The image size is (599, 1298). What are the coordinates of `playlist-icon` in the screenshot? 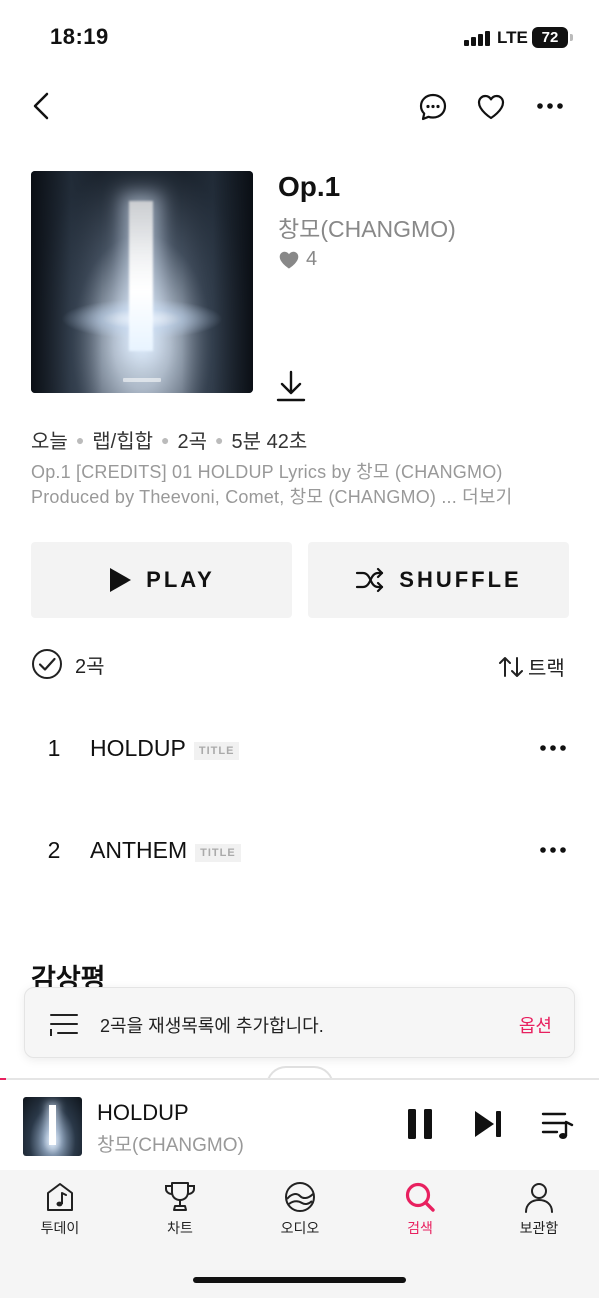 It's located at (557, 1125).